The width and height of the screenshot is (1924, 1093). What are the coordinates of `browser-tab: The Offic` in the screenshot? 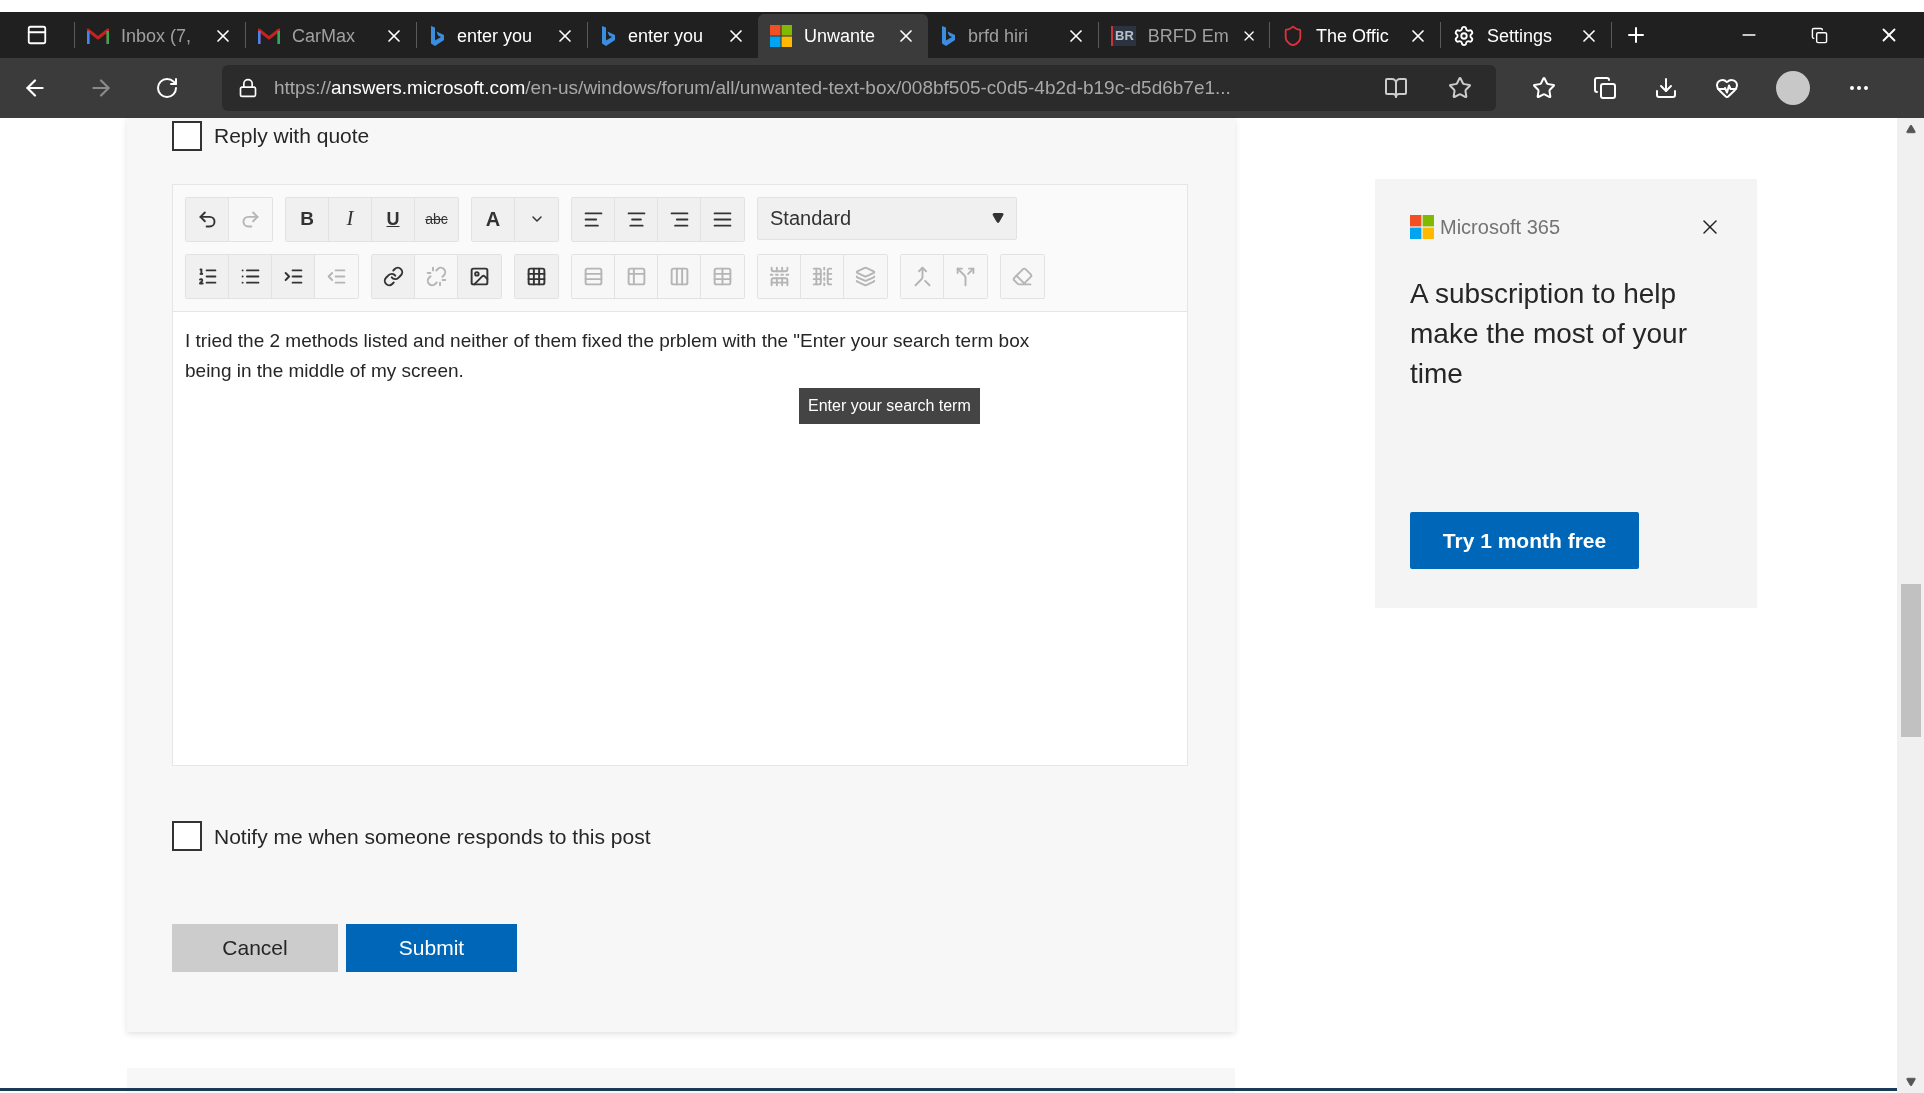 It's located at (1355, 36).